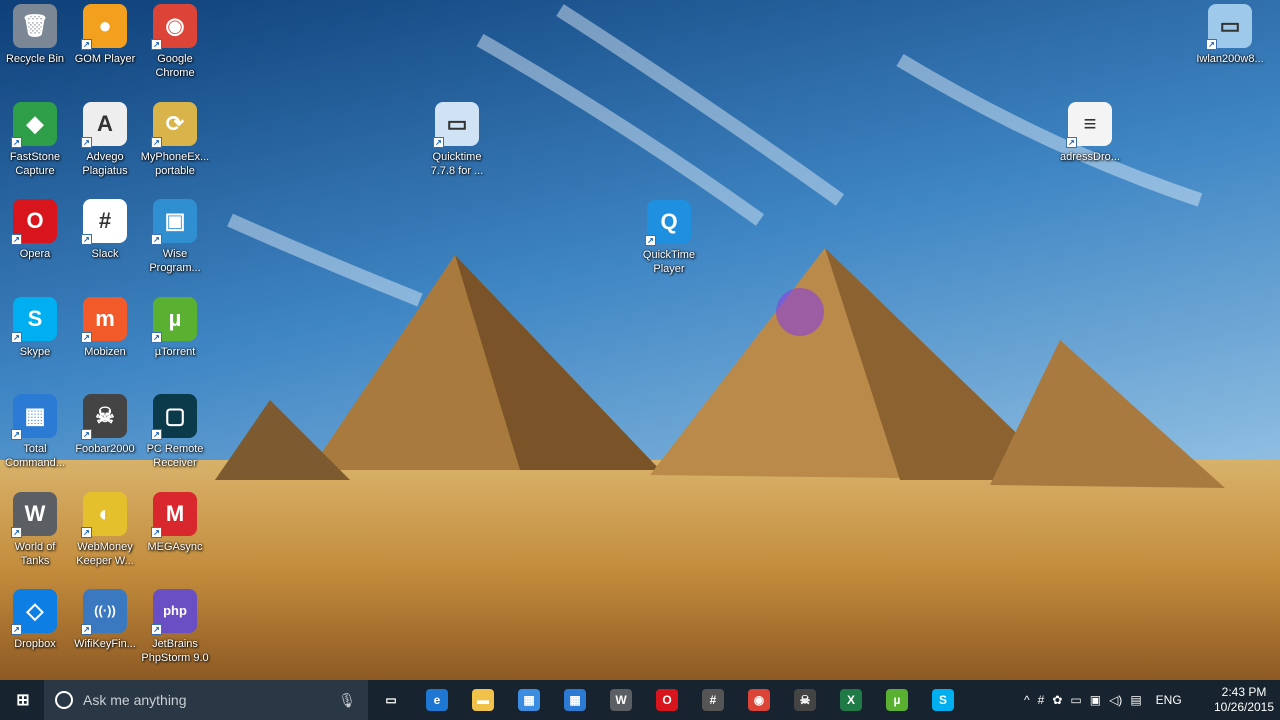 The height and width of the screenshot is (720, 1280). I want to click on volume-icon: ◁), so click(1115, 700).